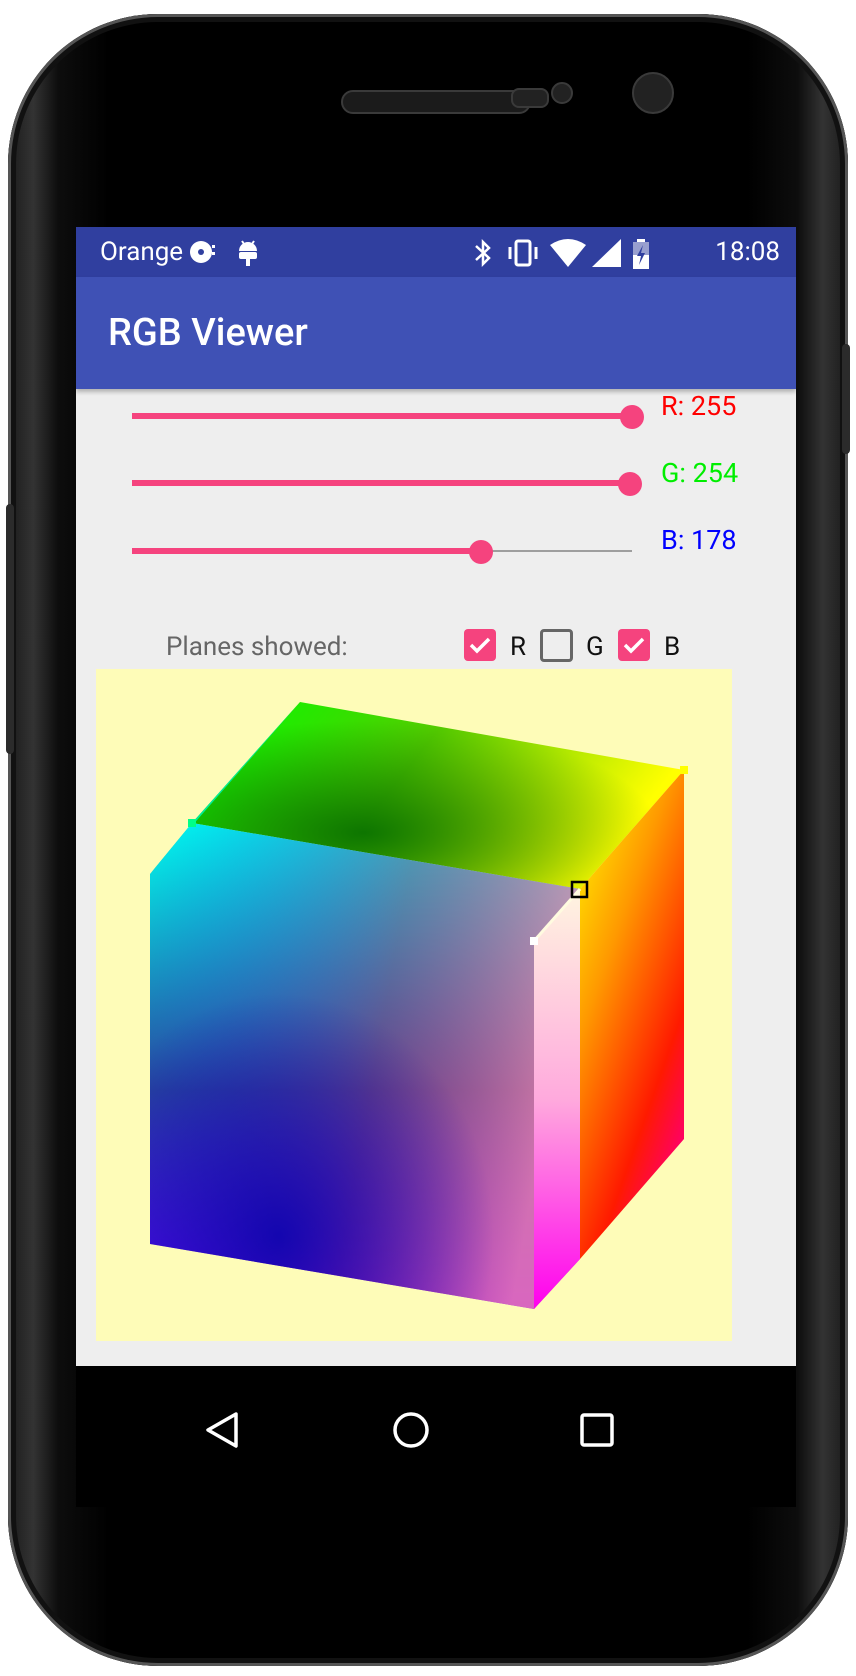  I want to click on home-icon, so click(411, 1430).